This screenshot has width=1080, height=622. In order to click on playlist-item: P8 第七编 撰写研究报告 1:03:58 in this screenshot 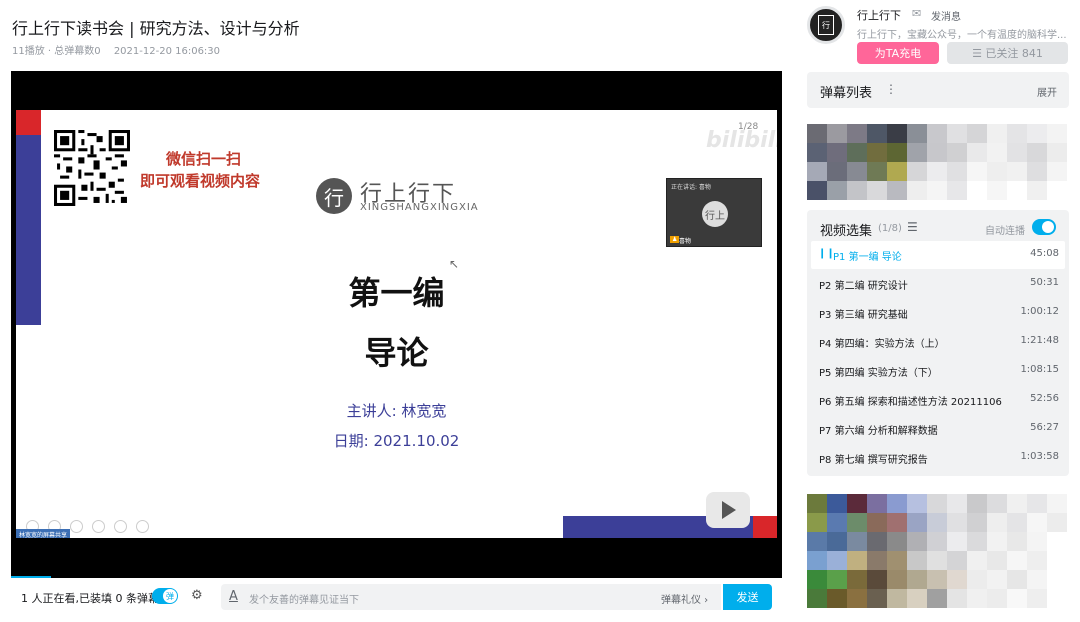, I will do `click(938, 458)`.